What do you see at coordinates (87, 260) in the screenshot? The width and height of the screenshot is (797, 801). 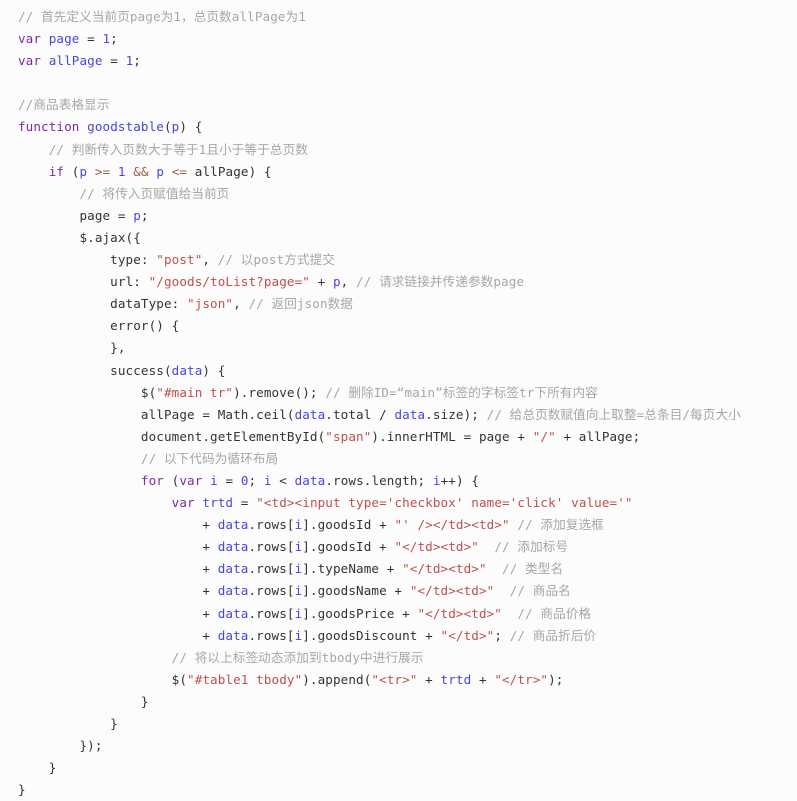 I see `code-token-pl: type:` at bounding box center [87, 260].